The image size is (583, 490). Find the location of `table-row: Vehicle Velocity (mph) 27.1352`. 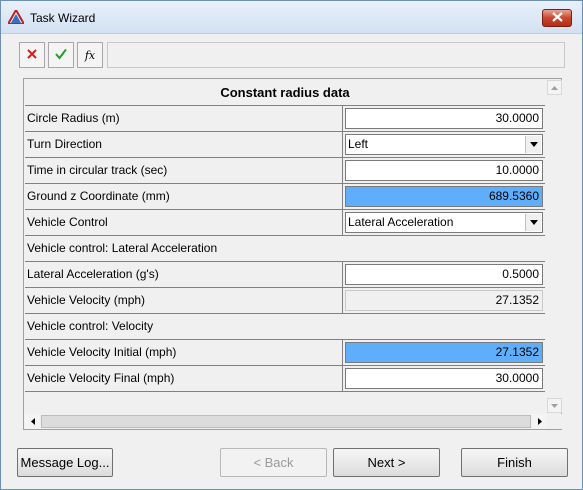

table-row: Vehicle Velocity (mph) 27.1352 is located at coordinates (285, 301).